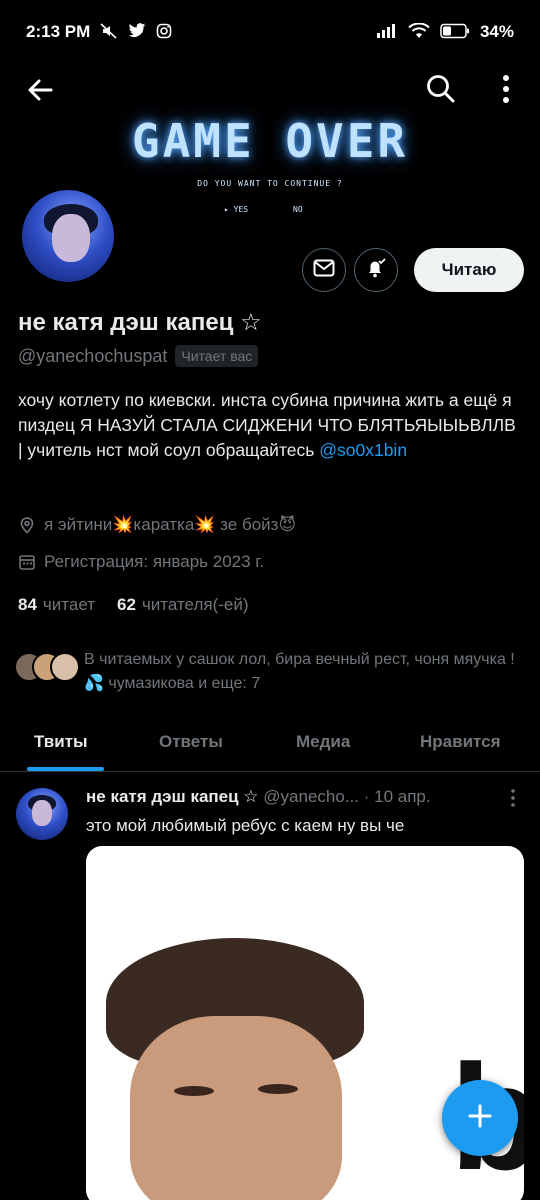 The height and width of the screenshot is (1200, 540). I want to click on status-bar-right: 34%, so click(445, 32).